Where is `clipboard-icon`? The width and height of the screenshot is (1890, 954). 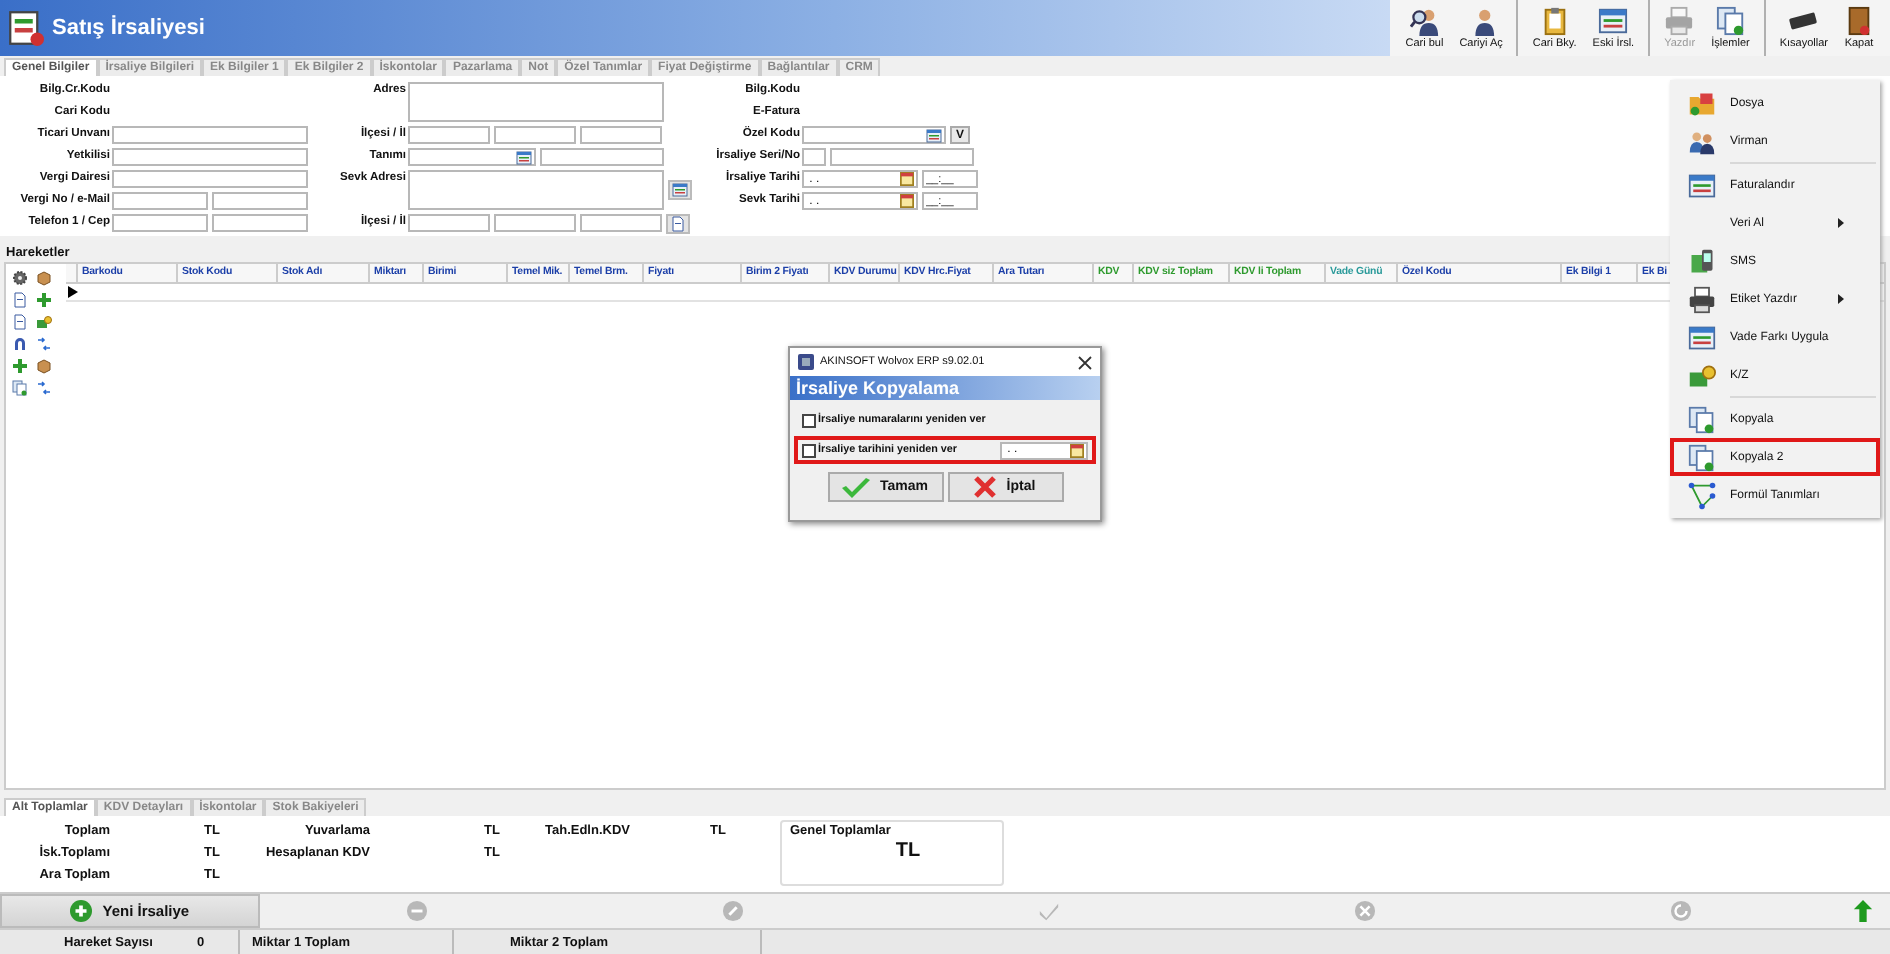 clipboard-icon is located at coordinates (1554, 21).